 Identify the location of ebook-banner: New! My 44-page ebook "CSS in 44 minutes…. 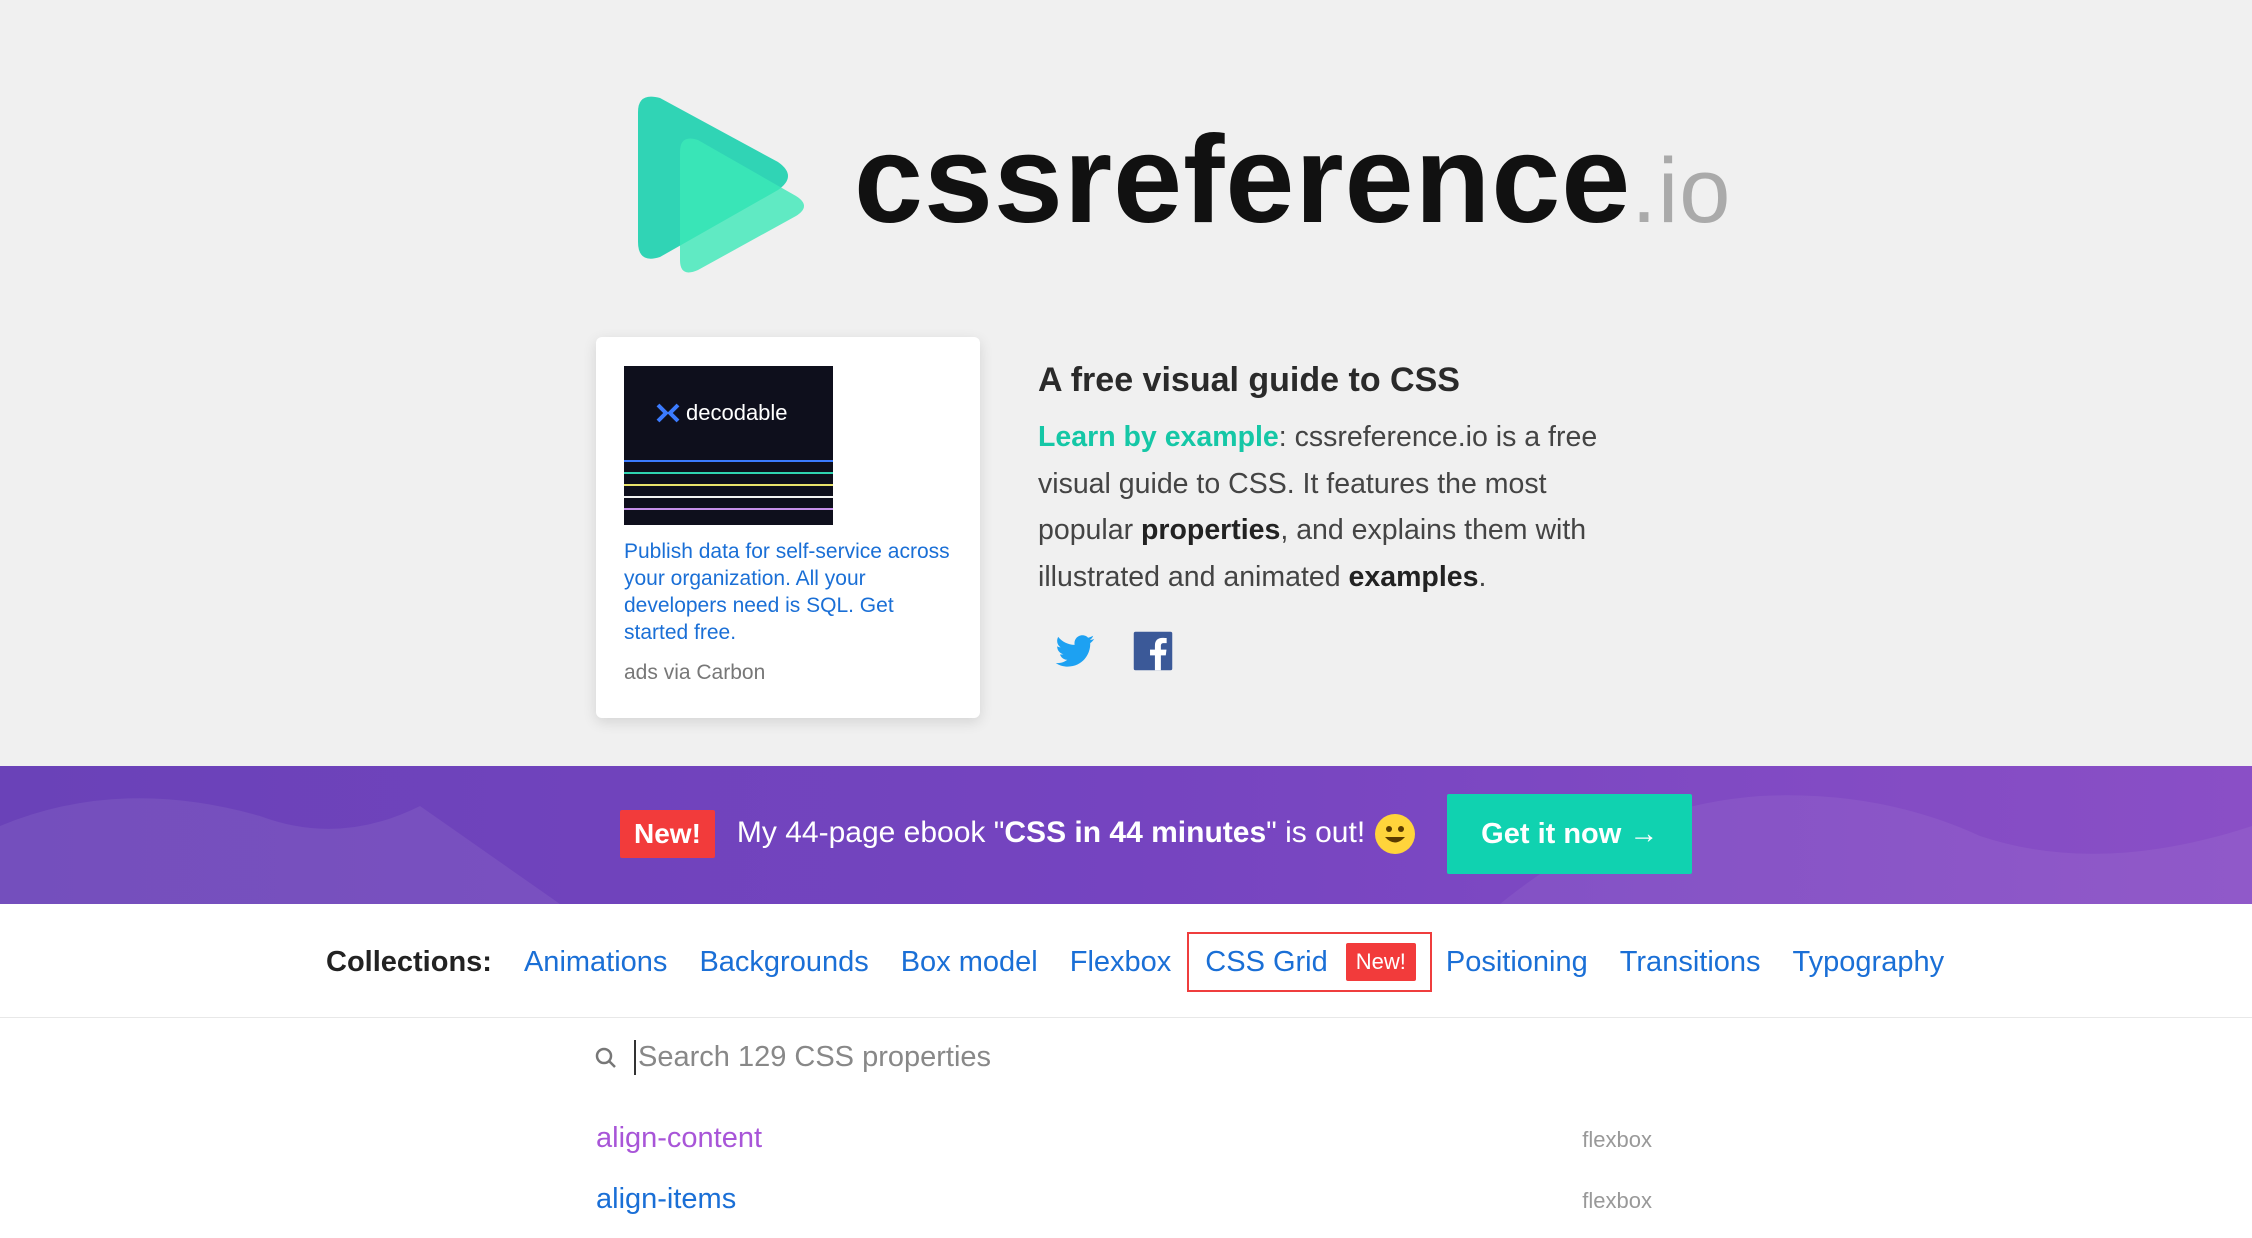
(1126, 835).